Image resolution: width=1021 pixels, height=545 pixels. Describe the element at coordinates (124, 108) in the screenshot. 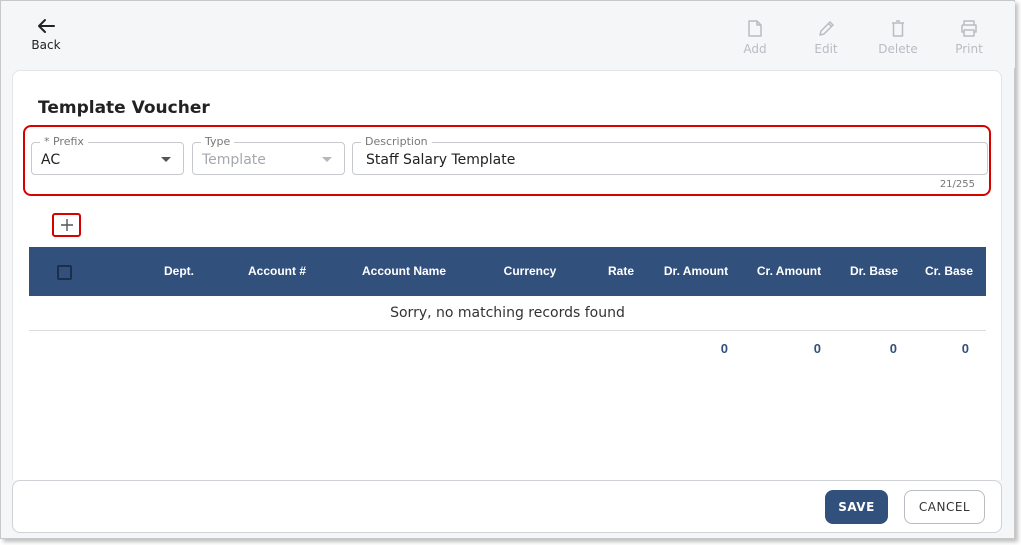

I see `page-title: Template Voucher` at that location.